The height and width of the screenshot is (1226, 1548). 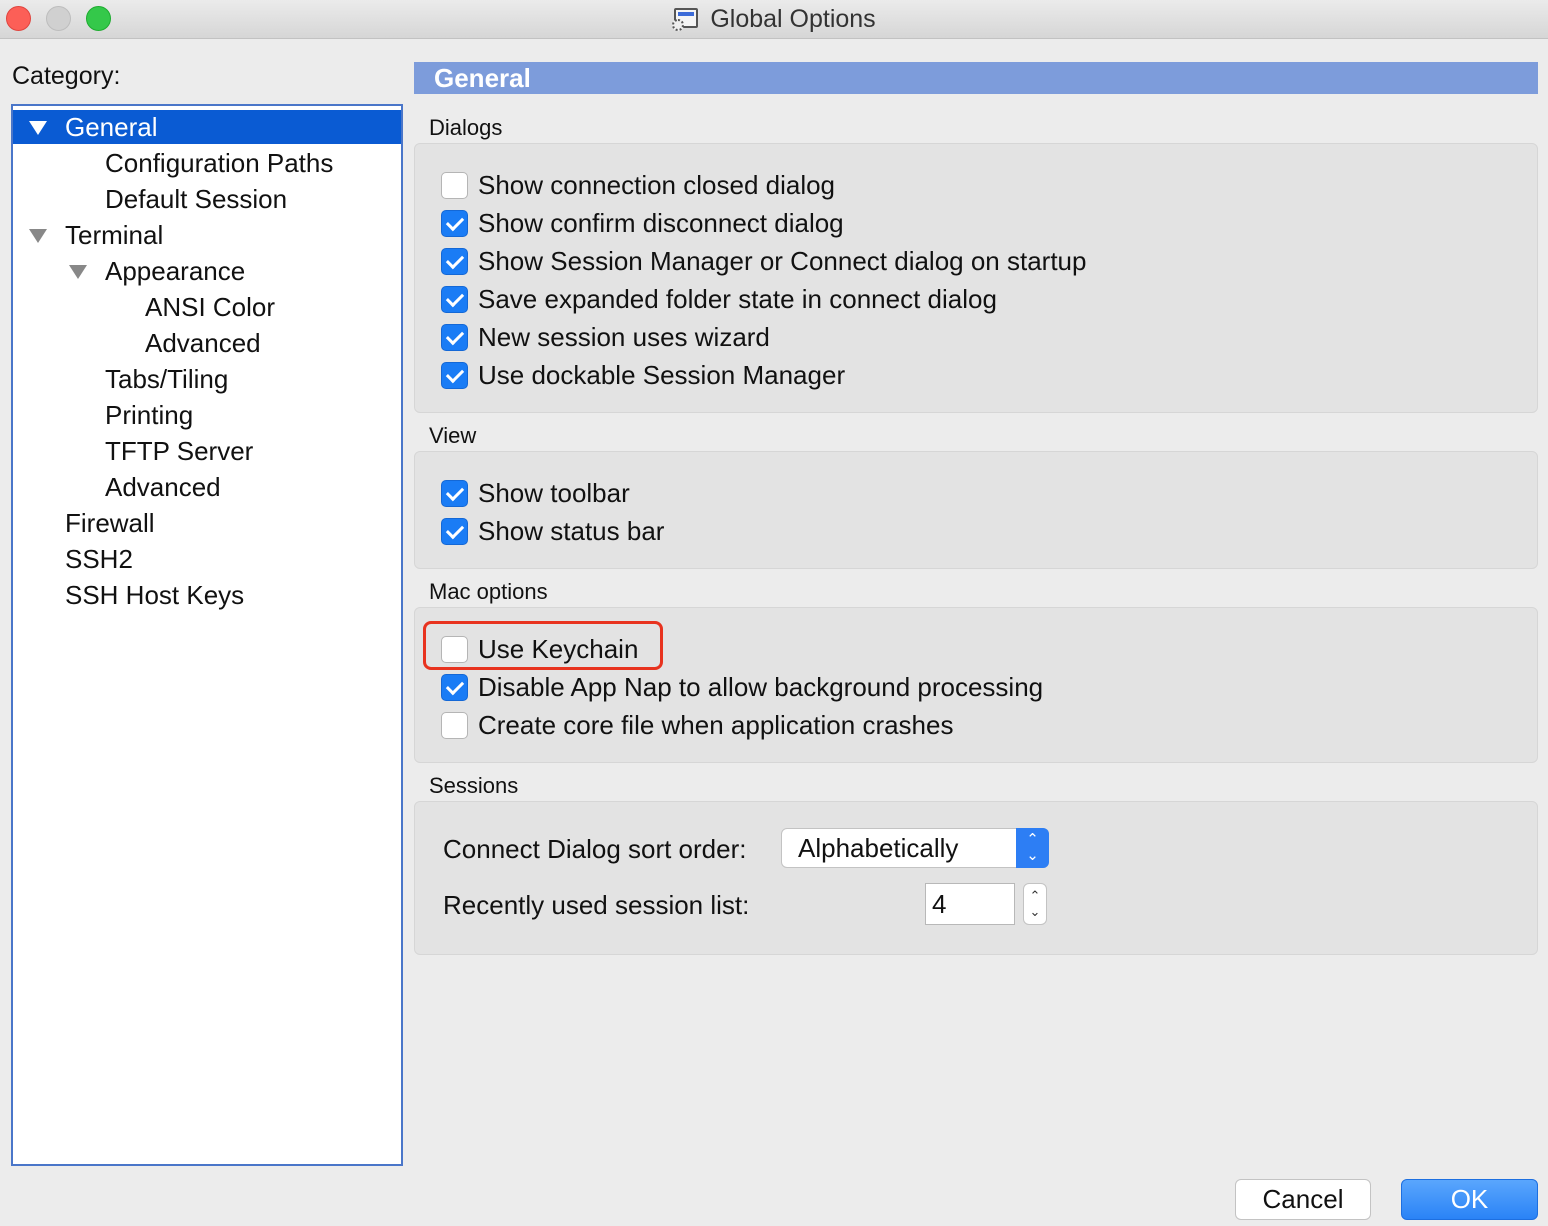 I want to click on dialogs-group-title: Dialogs, so click(x=466, y=127).